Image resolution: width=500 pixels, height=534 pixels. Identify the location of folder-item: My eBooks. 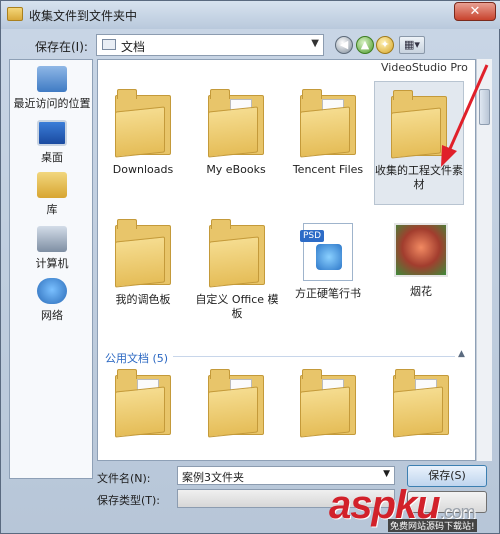
(236, 129).